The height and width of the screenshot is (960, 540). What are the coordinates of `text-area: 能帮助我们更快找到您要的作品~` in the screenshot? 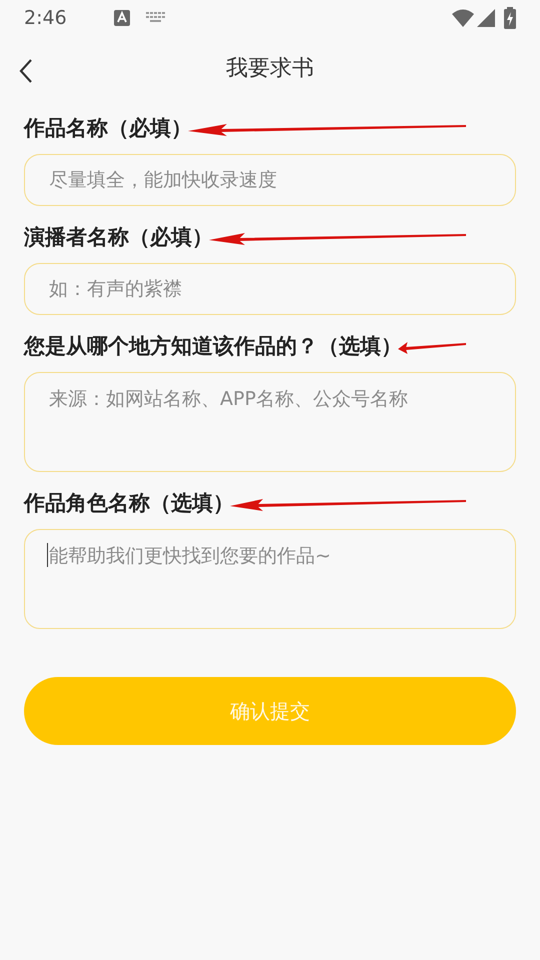 It's located at (270, 579).